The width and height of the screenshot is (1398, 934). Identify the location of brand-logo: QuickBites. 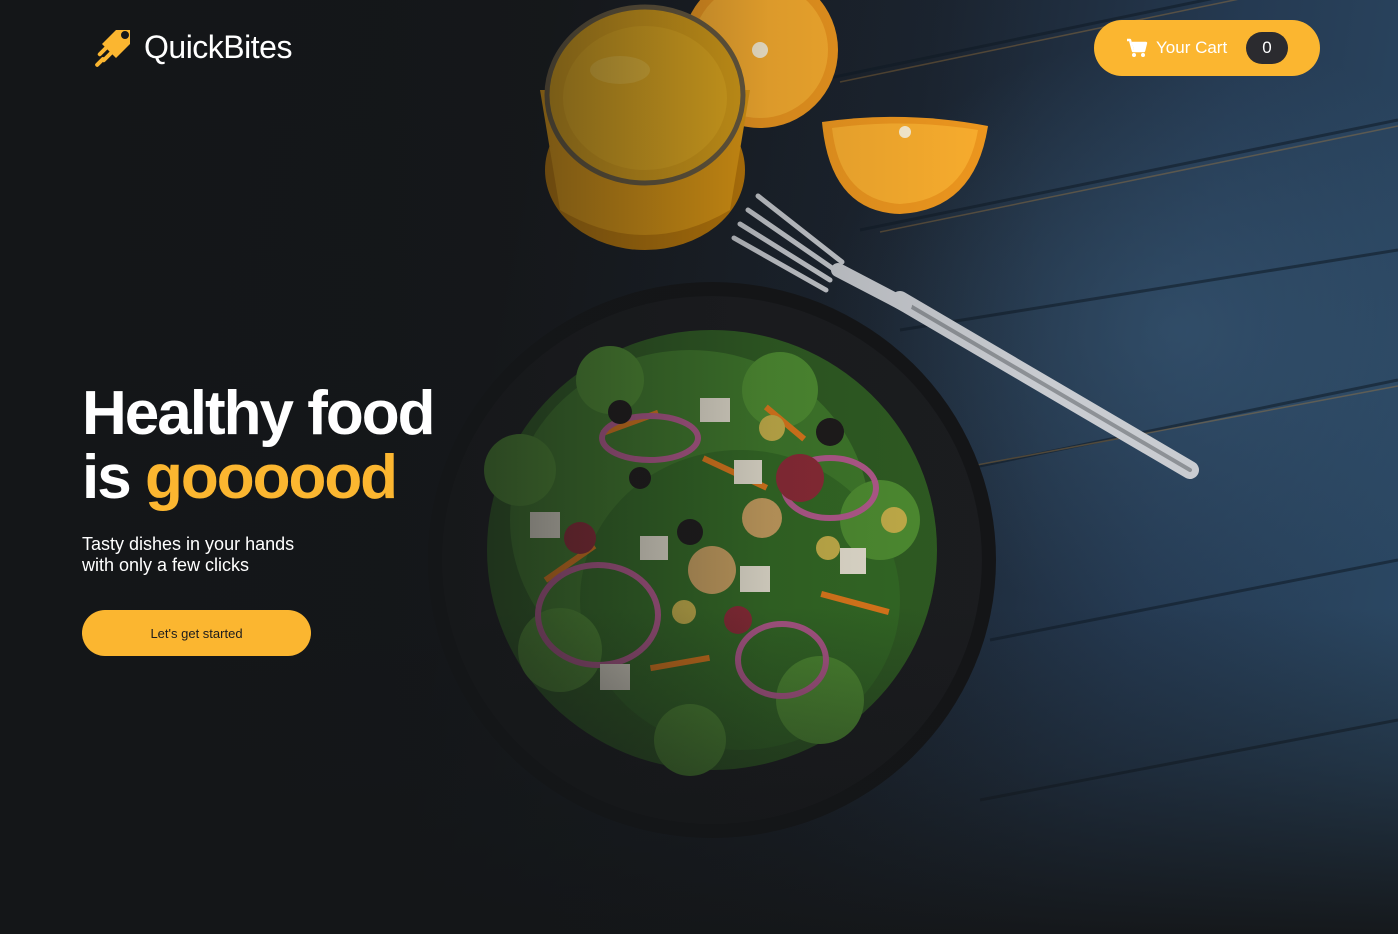
(193, 47).